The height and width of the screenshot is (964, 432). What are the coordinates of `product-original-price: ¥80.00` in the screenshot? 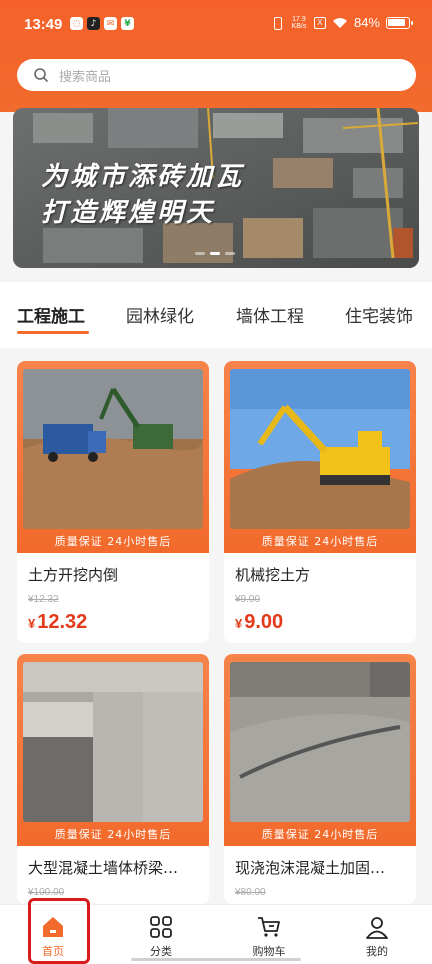 It's located at (250, 892).